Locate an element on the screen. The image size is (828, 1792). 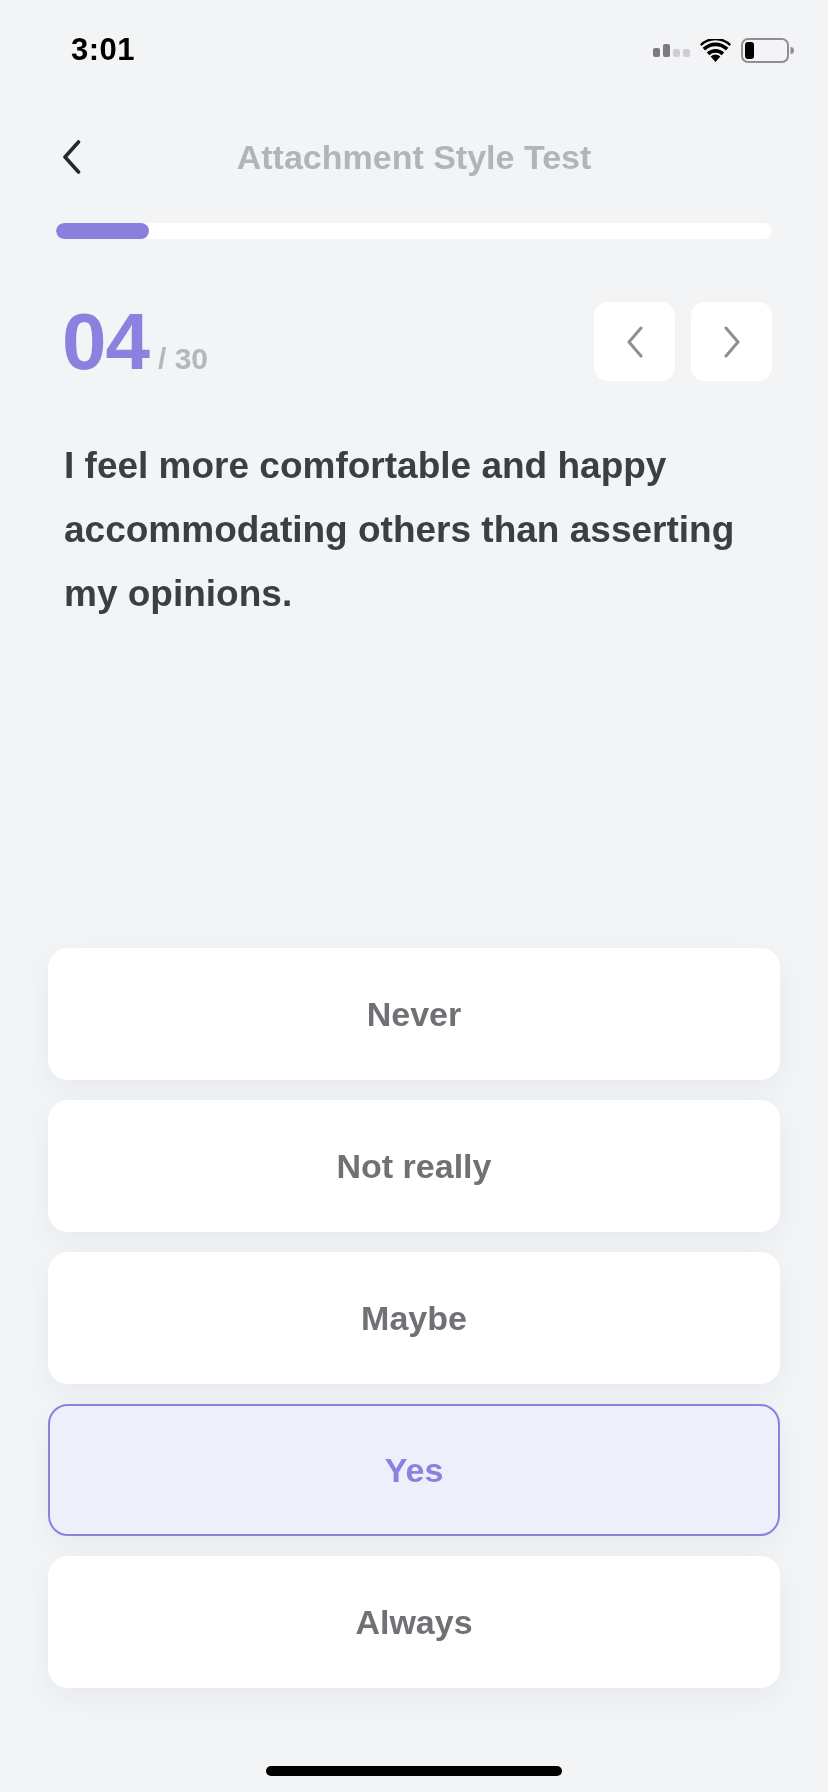
answer-option: Not really is located at coordinates (414, 1166).